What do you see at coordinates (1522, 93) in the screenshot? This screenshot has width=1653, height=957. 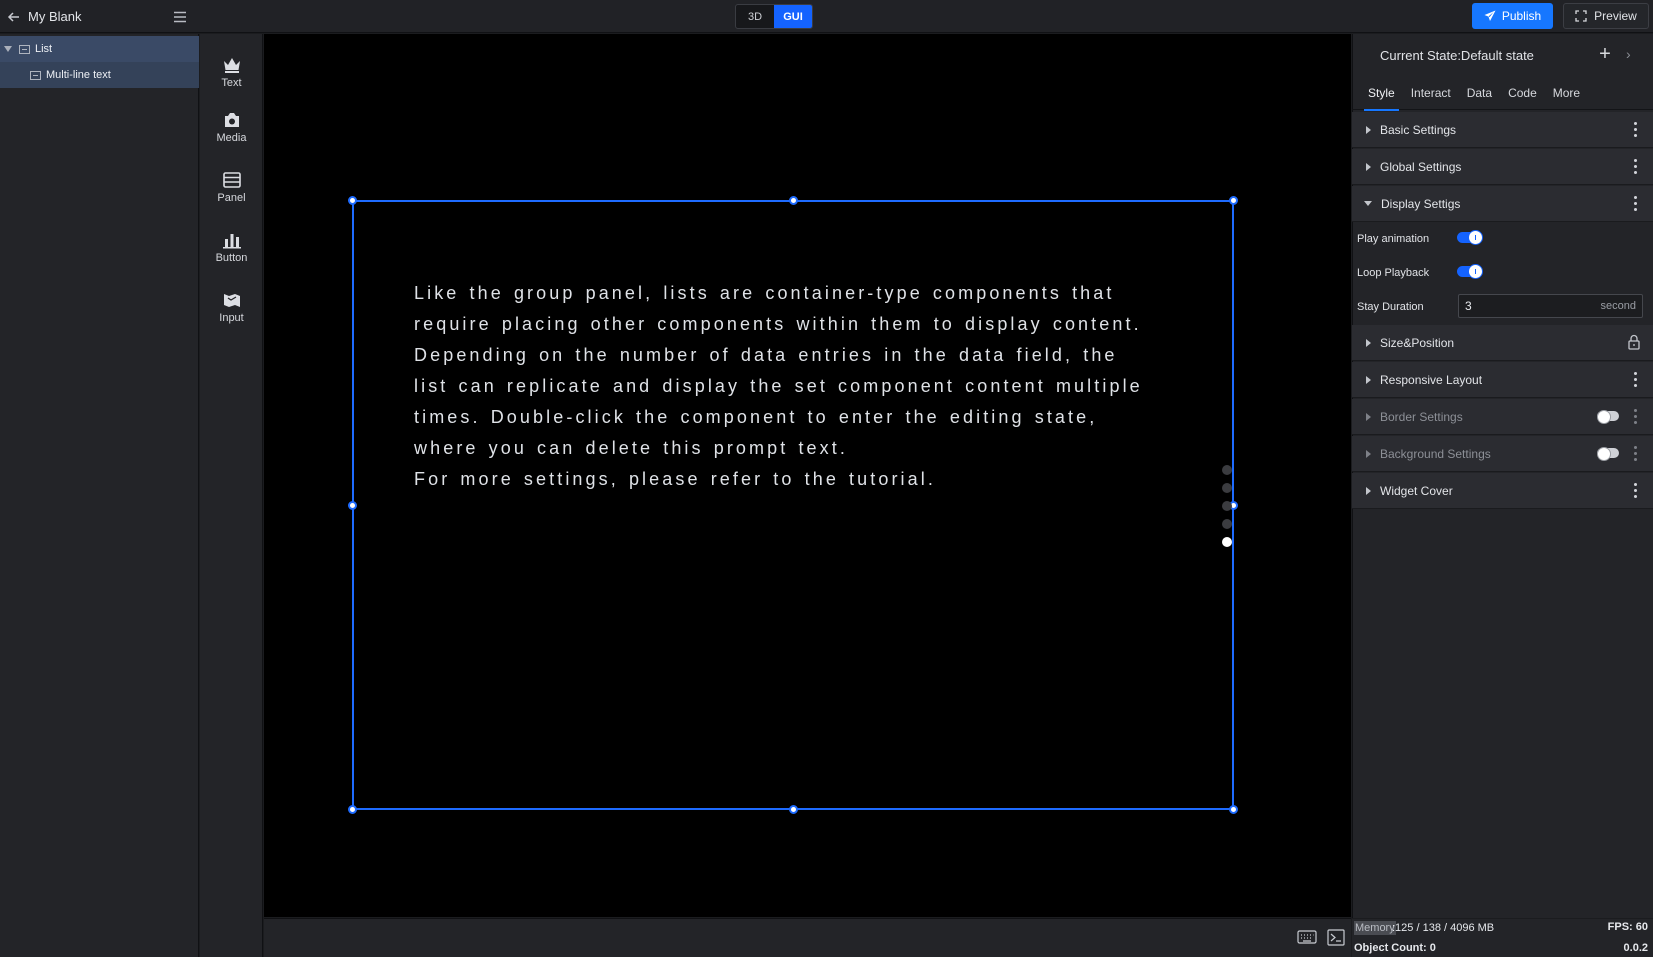 I see `tab-code: Code` at bounding box center [1522, 93].